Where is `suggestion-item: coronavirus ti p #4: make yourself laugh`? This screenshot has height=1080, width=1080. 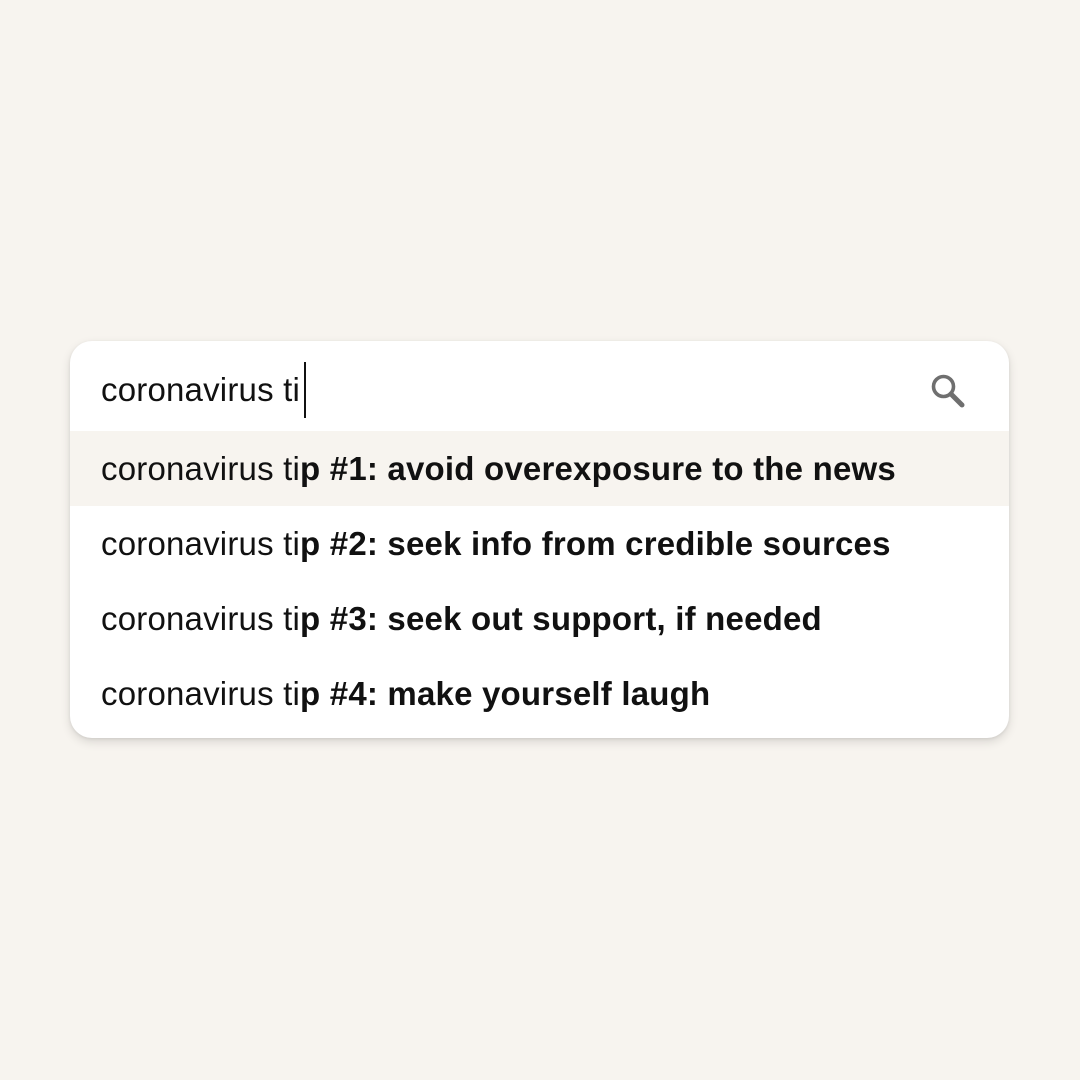
suggestion-item: coronavirus ti p #4: make yourself laugh is located at coordinates (539, 693).